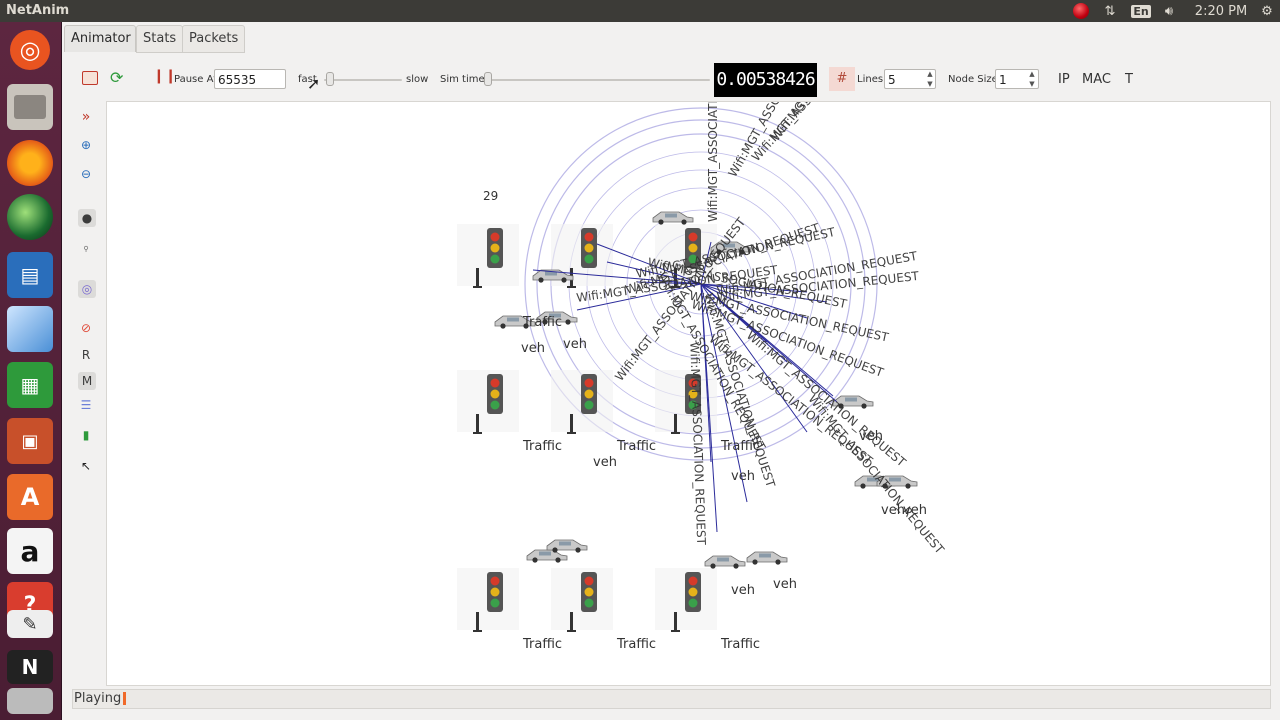 The height and width of the screenshot is (720, 1280). What do you see at coordinates (30, 163) in the screenshot?
I see `firefox-icon` at bounding box center [30, 163].